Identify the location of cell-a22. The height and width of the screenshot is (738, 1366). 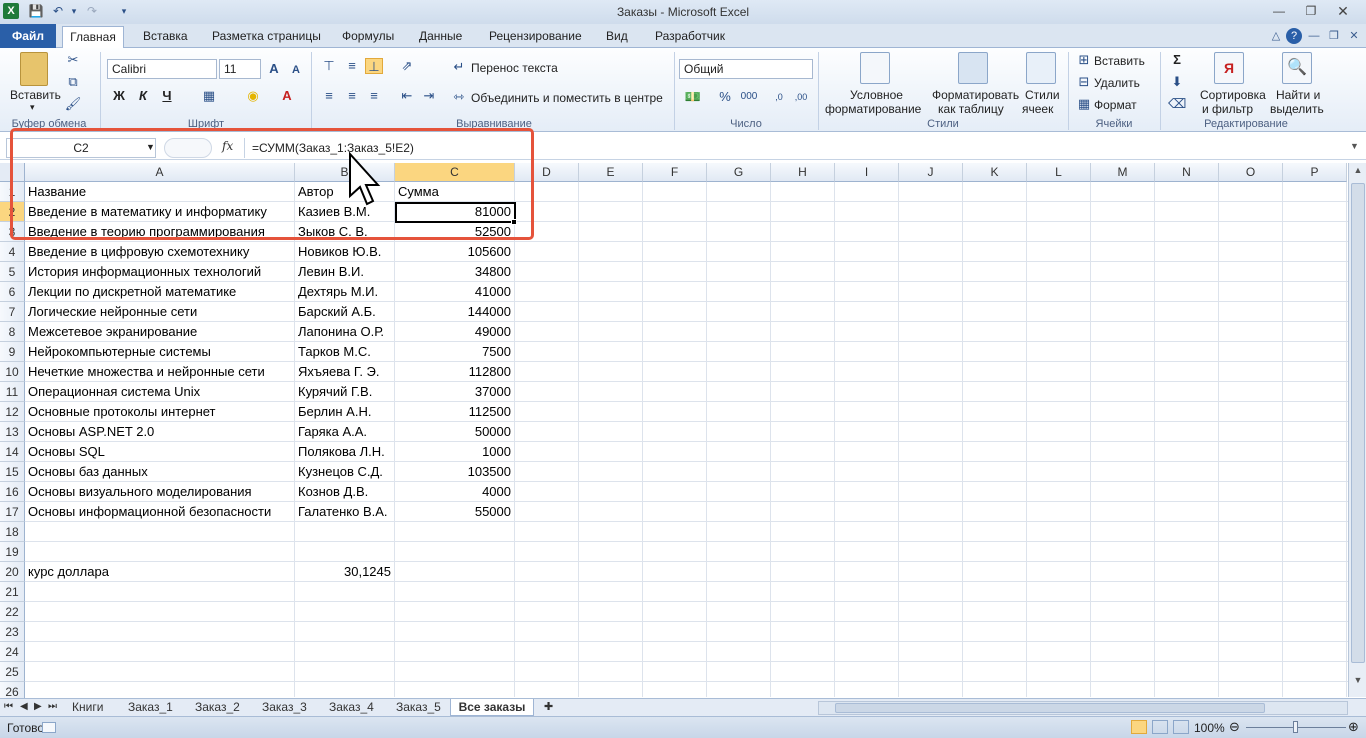
(161, 612).